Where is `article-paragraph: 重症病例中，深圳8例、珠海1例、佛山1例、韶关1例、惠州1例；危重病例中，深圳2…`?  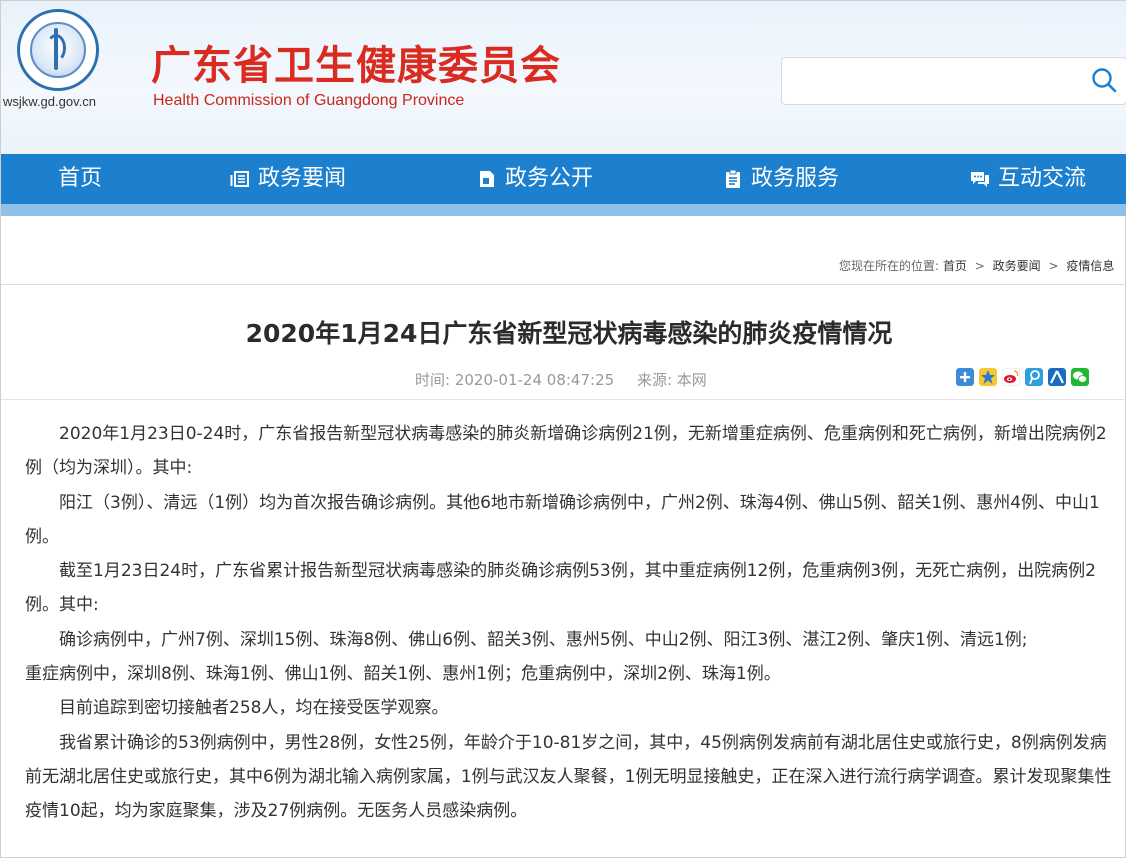
article-paragraph: 重症病例中，深圳8例、珠海1例、佛山1例、韶关1例、惠州1例；危重病例中，深圳2… is located at coordinates (403, 674).